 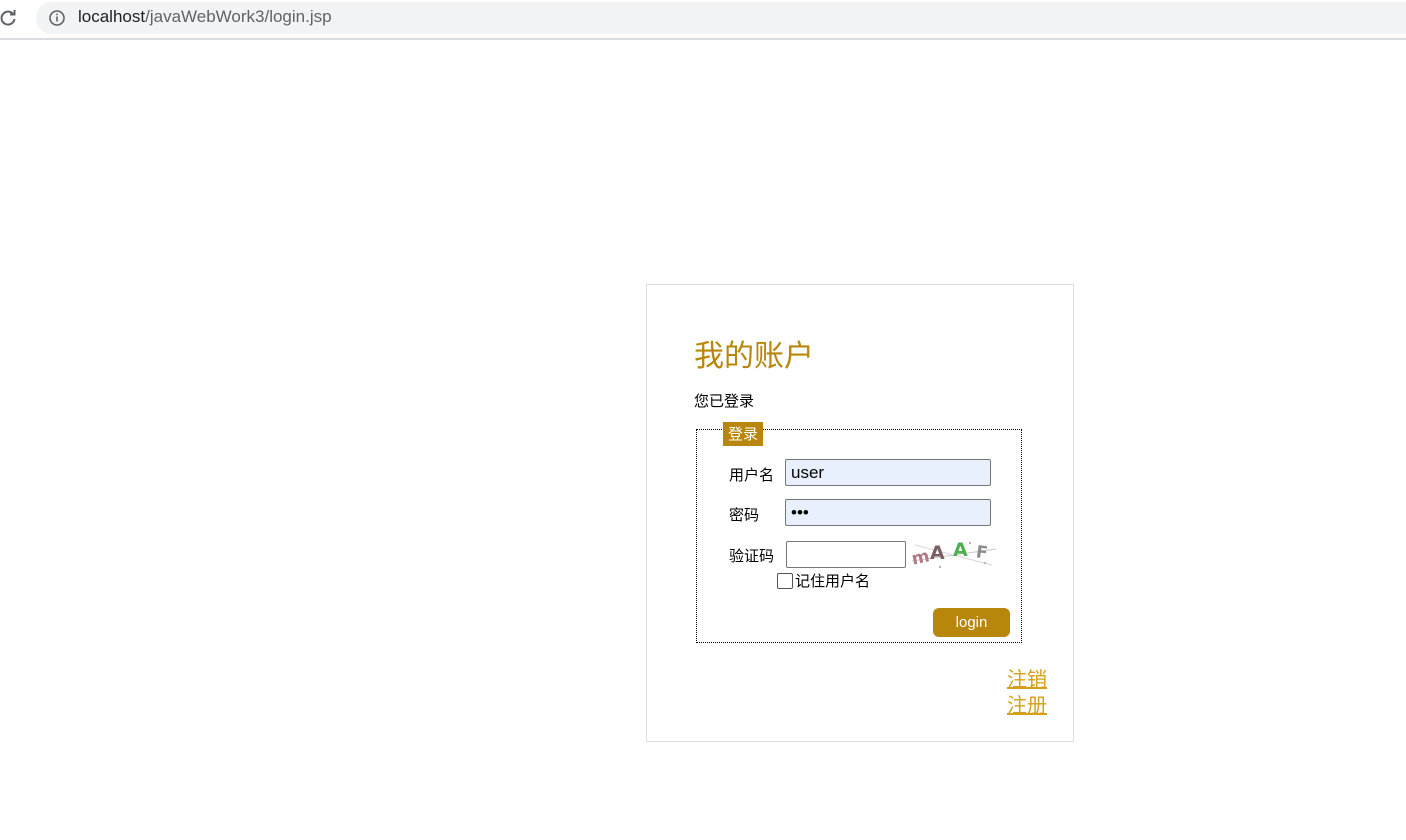 What do you see at coordinates (754, 356) in the screenshot?
I see `page-title: 我的账户` at bounding box center [754, 356].